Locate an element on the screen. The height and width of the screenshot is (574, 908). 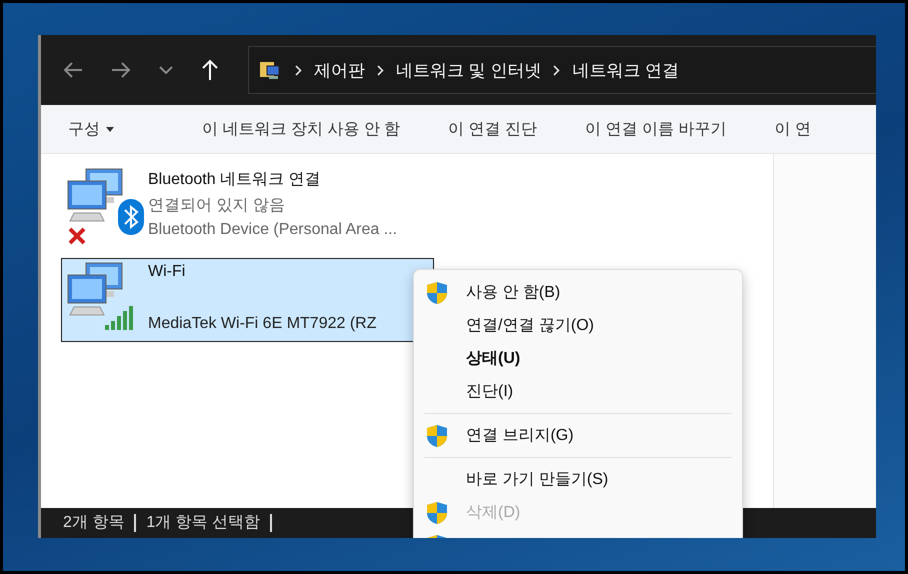
up-arrow-icon is located at coordinates (210, 70).